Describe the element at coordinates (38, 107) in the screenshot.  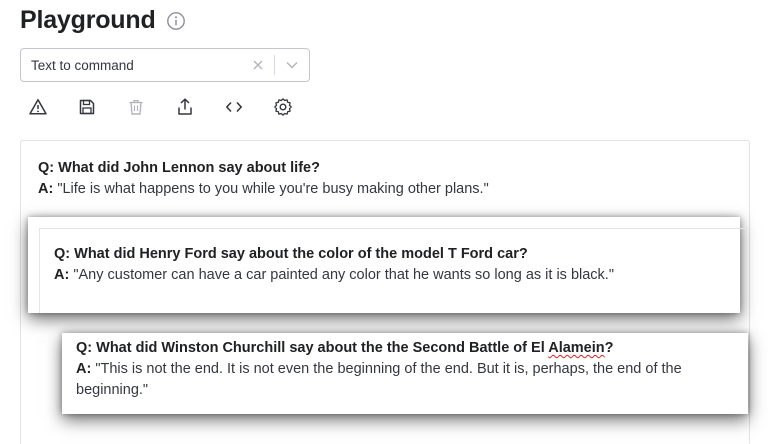
I see `warning-icon` at that location.